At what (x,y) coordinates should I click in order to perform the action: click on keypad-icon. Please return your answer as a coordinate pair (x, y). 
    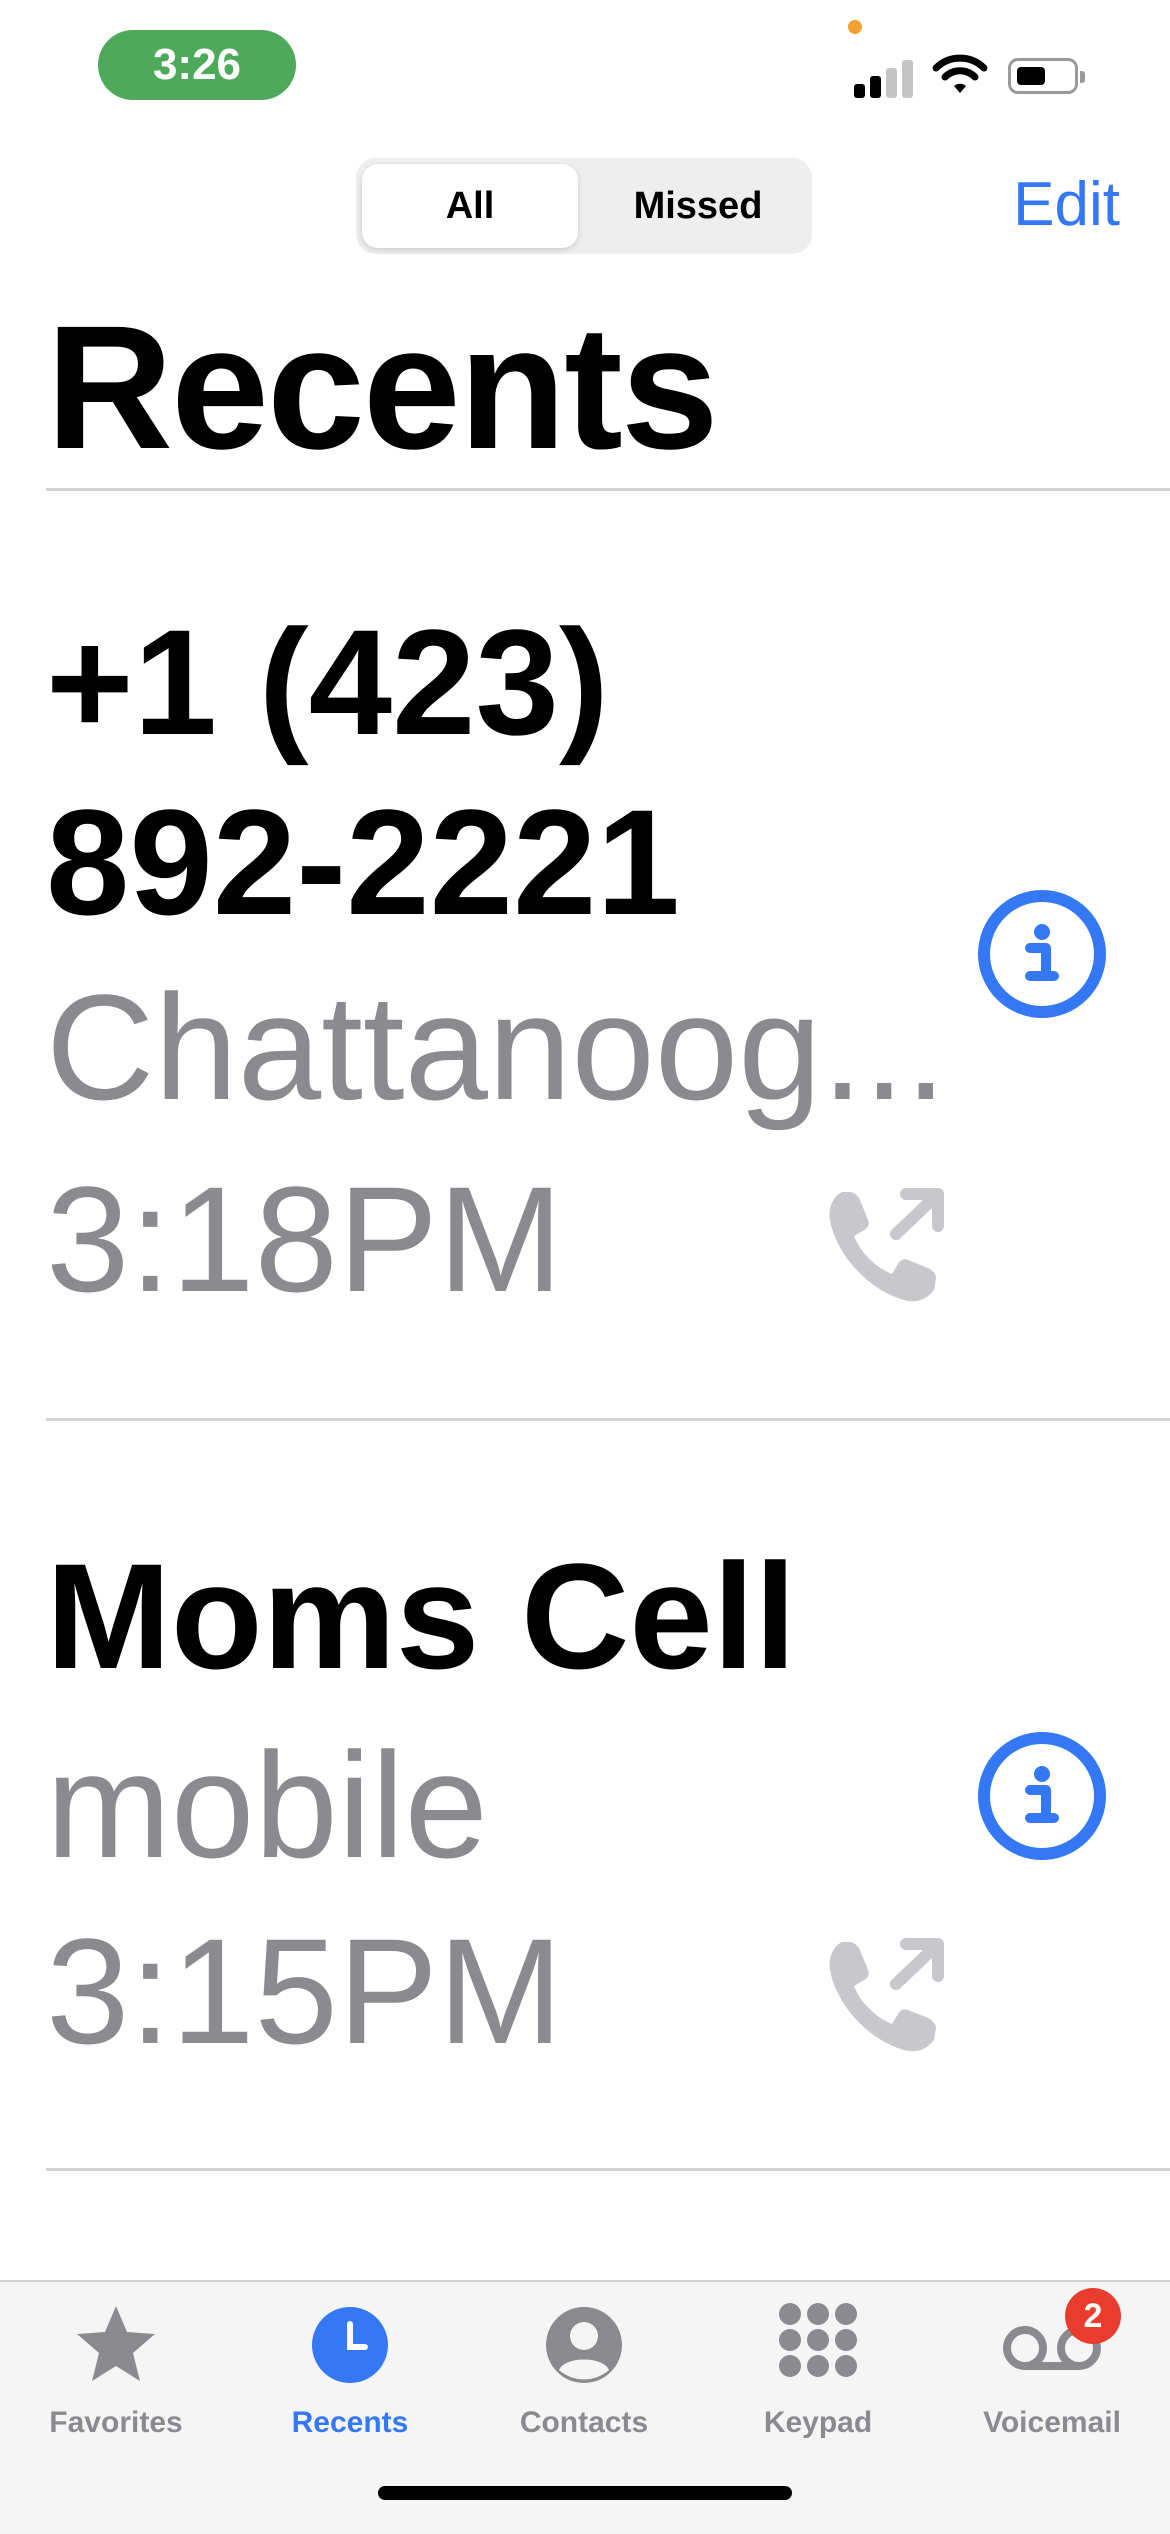
    Looking at the image, I should click on (818, 2340).